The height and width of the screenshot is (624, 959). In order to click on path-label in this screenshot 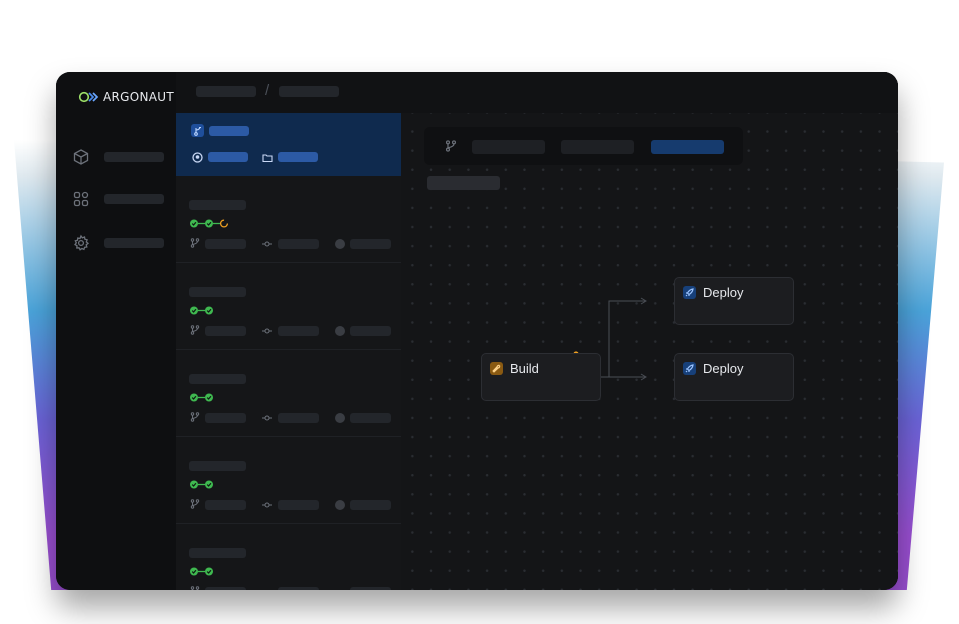, I will do `click(298, 157)`.